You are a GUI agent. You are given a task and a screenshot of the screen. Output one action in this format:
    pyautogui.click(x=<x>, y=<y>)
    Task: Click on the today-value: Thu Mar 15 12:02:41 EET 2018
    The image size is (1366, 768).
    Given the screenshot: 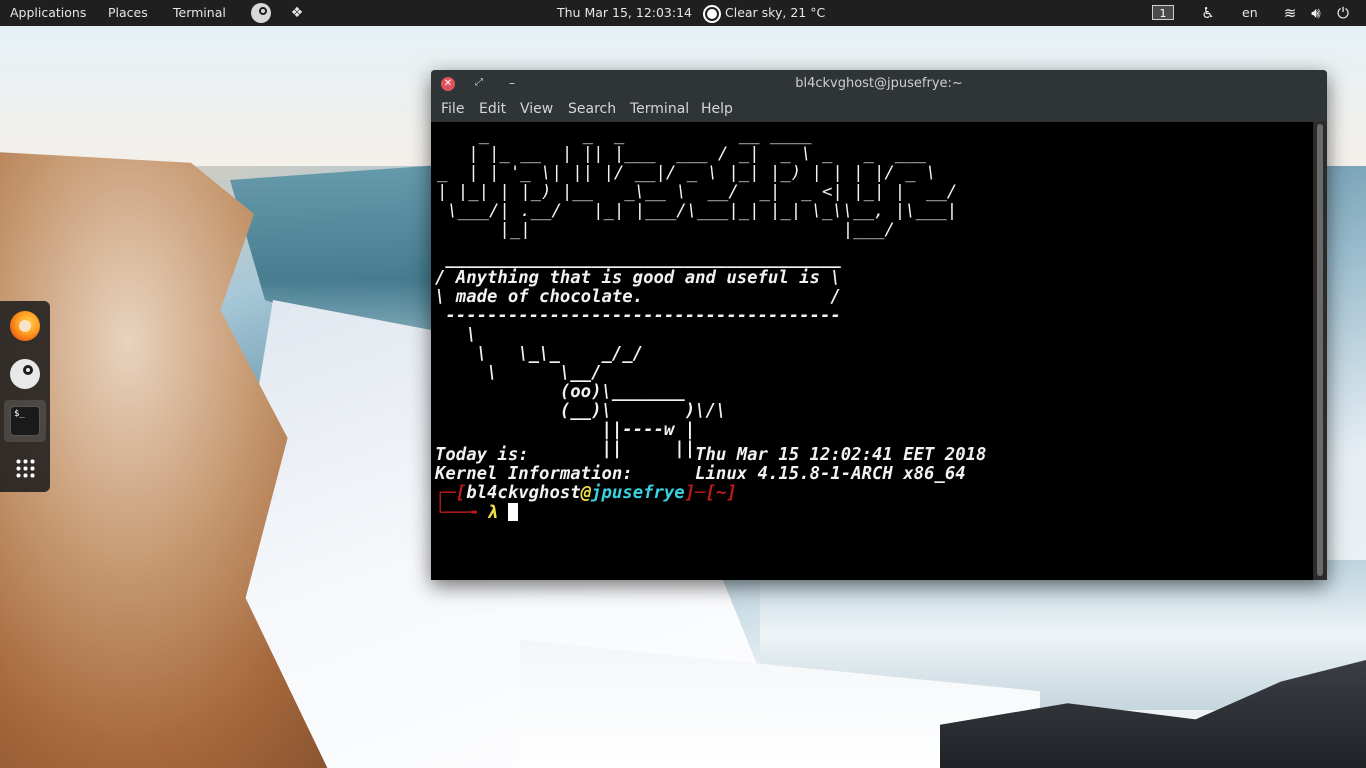 What is the action you would take?
    pyautogui.click(x=841, y=455)
    